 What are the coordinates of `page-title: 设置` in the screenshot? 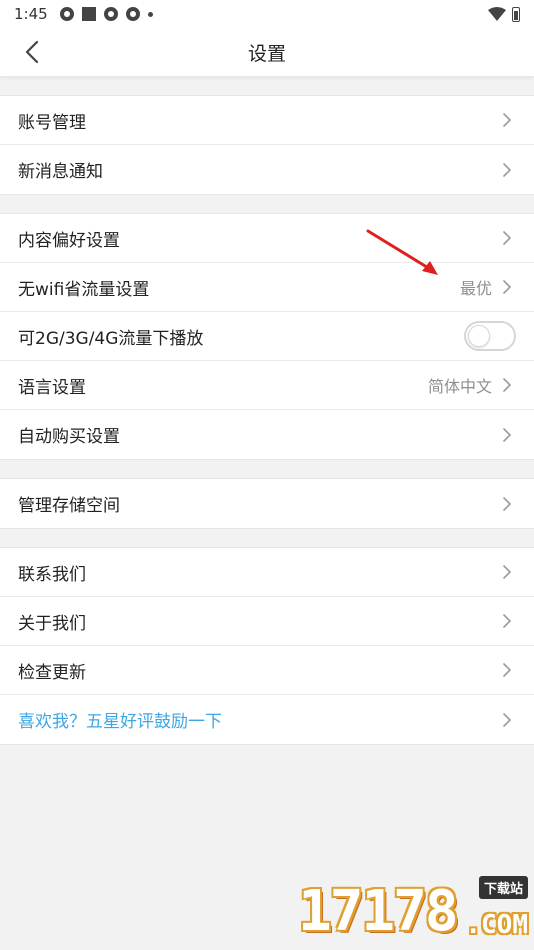 It's located at (266, 53).